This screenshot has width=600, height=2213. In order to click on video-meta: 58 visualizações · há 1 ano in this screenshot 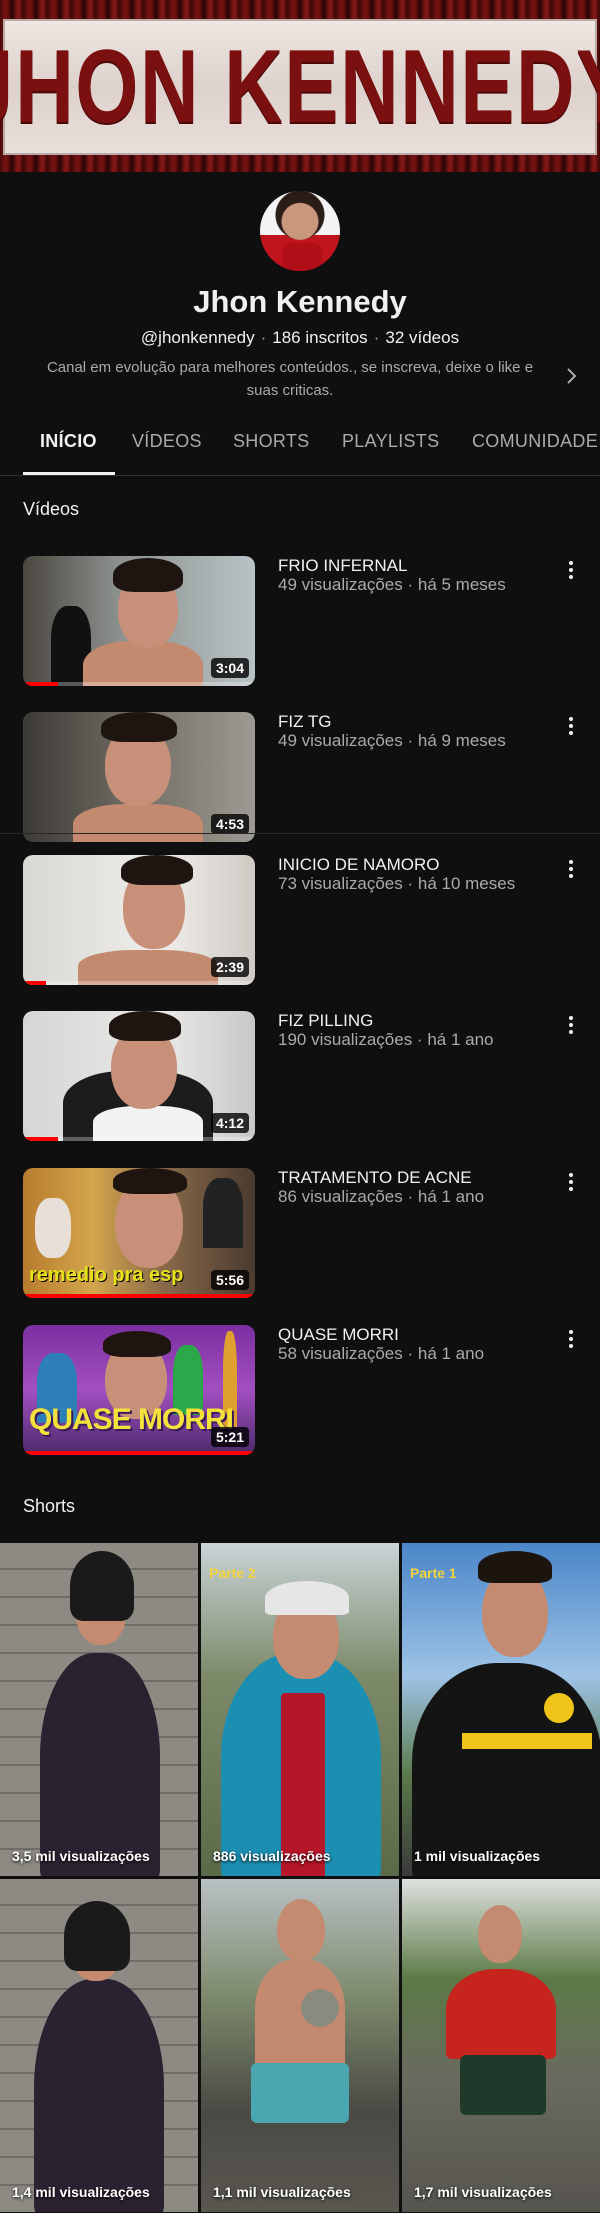, I will do `click(381, 1353)`.